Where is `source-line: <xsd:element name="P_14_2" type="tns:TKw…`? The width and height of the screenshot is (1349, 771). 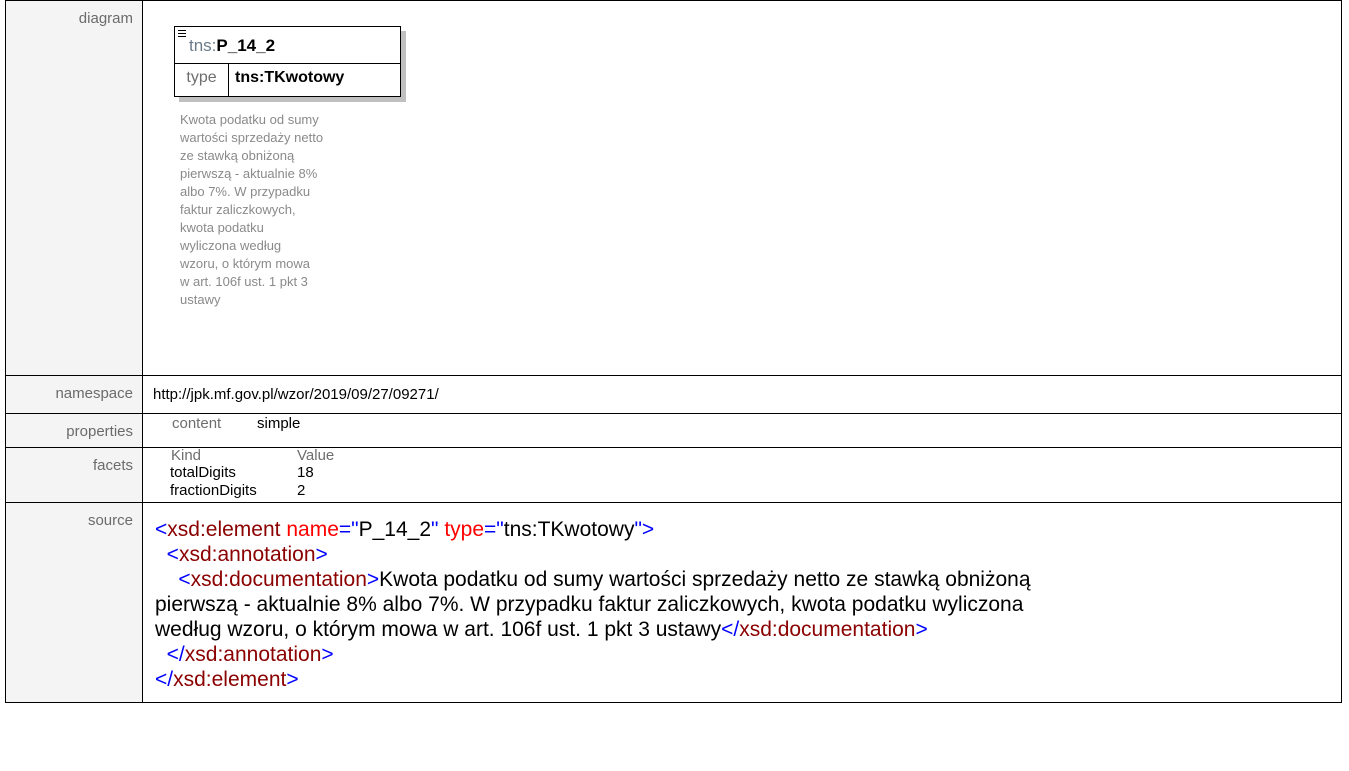
source-line: <xsd:element name="P_14_2" type="tns:TKw… is located at coordinates (405, 529).